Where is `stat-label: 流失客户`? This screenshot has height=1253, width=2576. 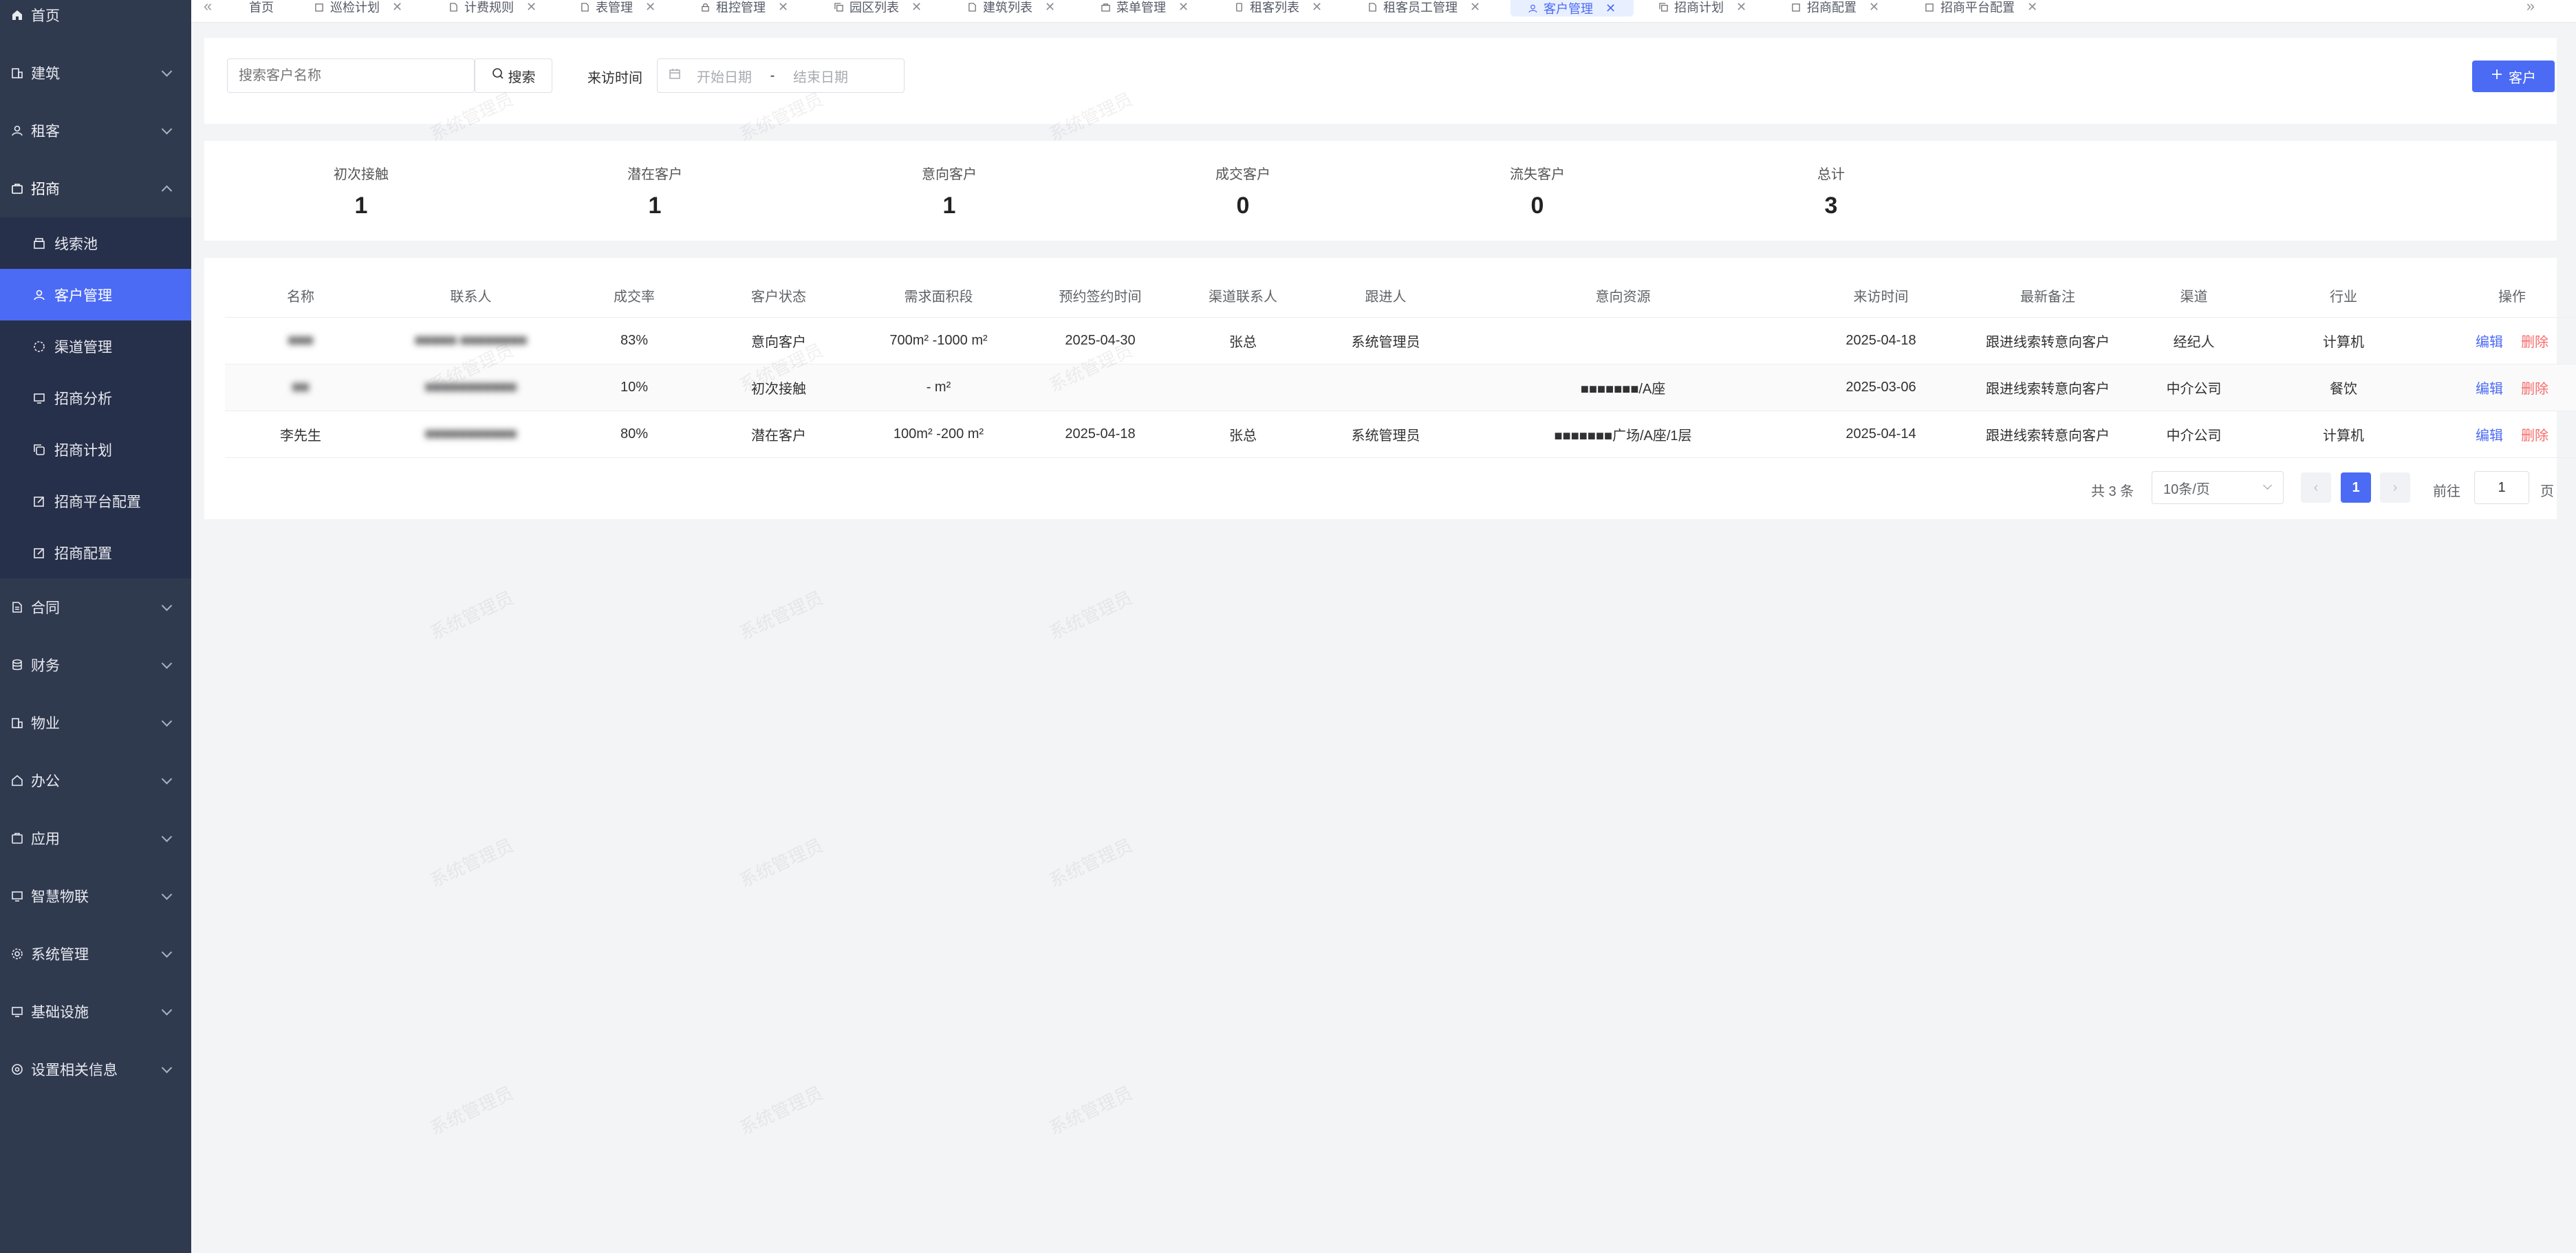 stat-label: 流失客户 is located at coordinates (1537, 174).